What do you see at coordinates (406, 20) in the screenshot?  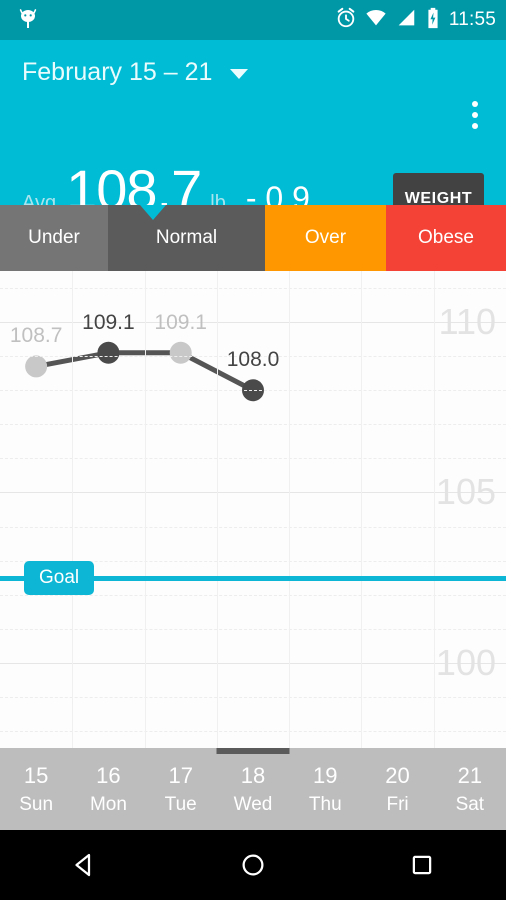 I see `signal-icon` at bounding box center [406, 20].